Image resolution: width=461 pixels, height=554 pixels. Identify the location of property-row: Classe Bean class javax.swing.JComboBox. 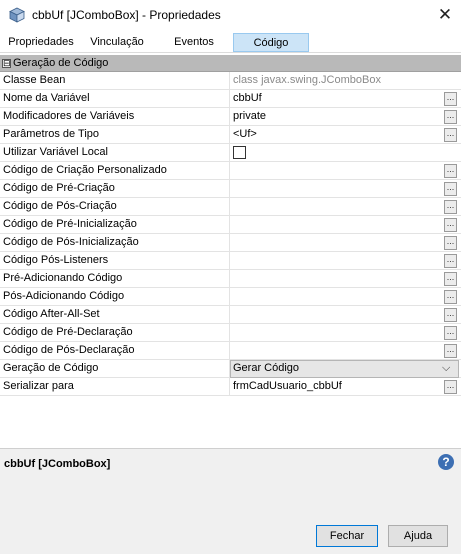
(230, 81).